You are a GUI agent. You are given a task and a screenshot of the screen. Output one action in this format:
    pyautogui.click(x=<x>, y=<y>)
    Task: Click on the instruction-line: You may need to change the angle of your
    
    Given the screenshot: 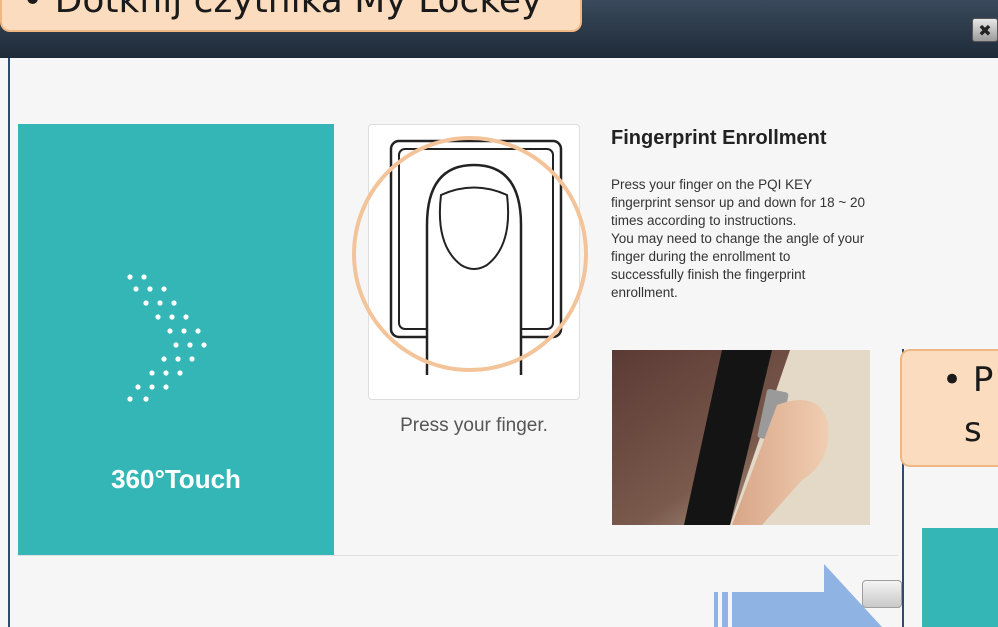 What is the action you would take?
    pyautogui.click(x=738, y=238)
    